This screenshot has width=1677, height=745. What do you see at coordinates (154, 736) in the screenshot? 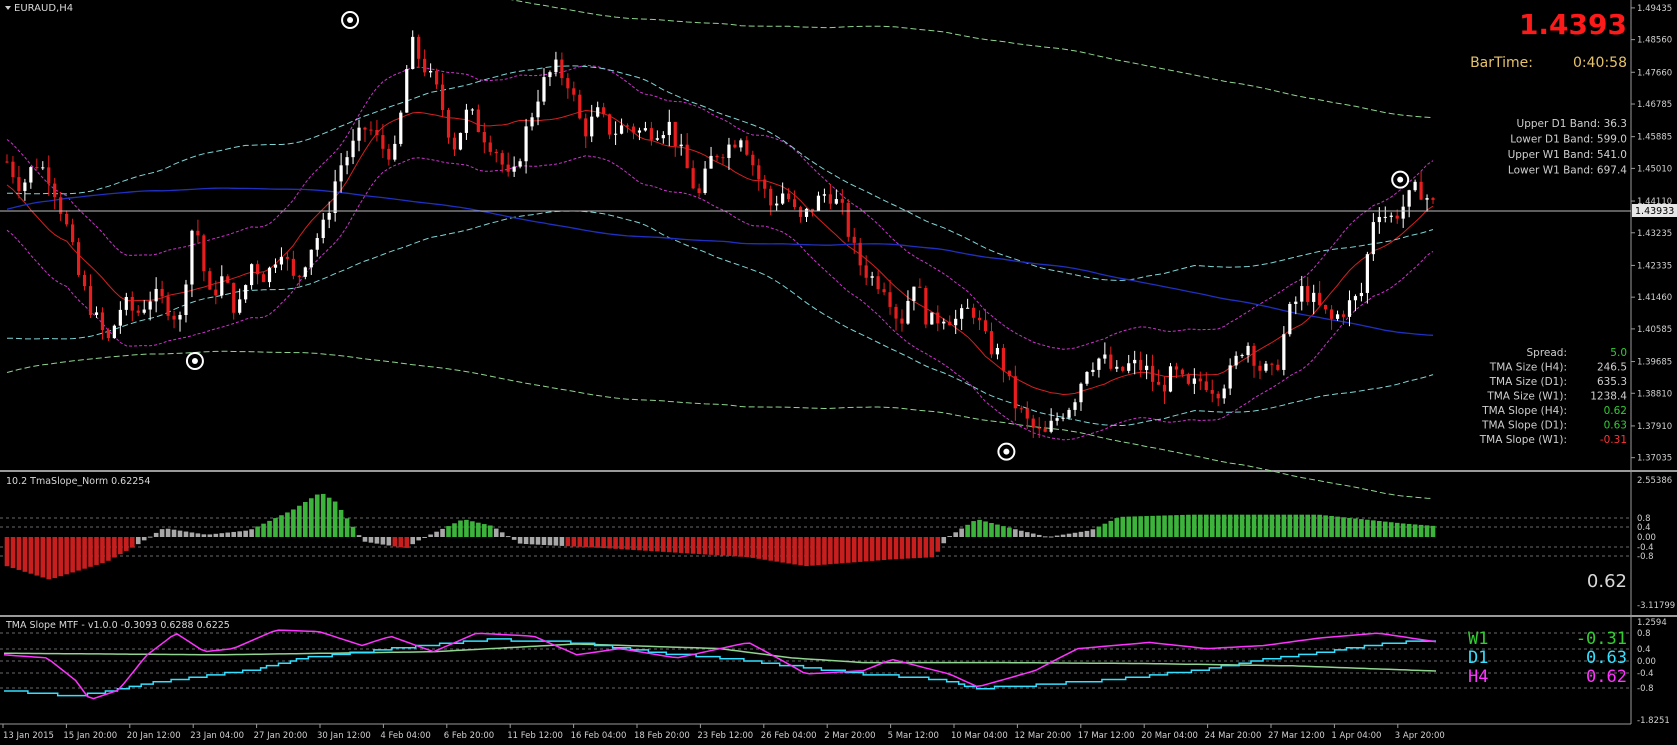
I see `time-tick-label: 20 Jan 12:00` at bounding box center [154, 736].